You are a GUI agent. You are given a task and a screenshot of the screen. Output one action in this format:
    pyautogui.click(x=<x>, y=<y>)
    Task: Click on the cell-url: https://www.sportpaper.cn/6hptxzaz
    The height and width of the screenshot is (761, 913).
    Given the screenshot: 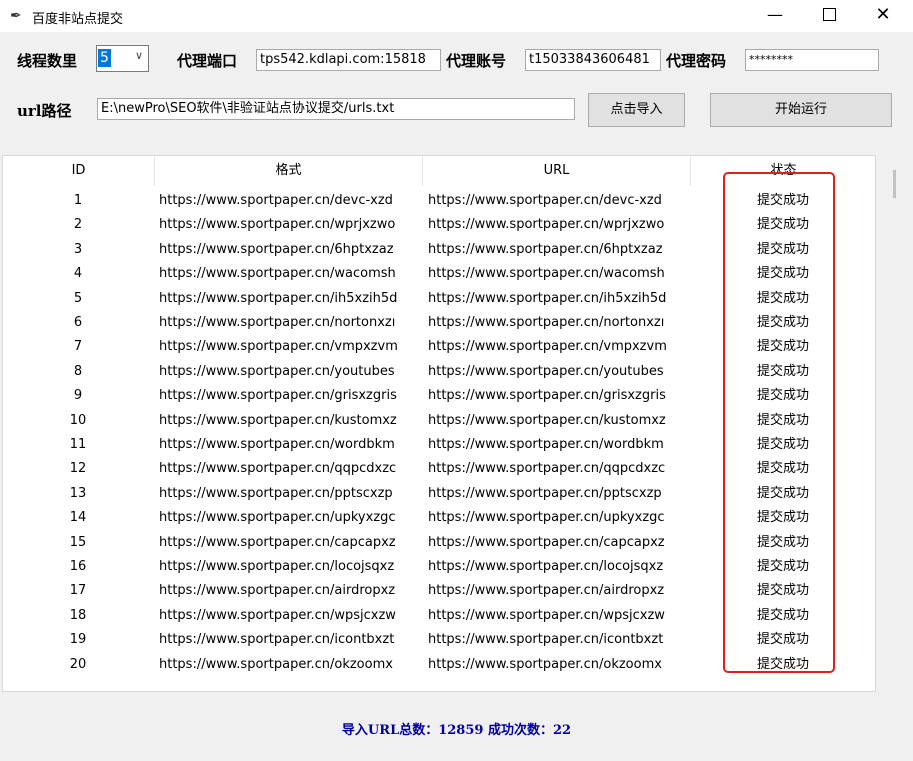 What is the action you would take?
    pyautogui.click(x=545, y=249)
    